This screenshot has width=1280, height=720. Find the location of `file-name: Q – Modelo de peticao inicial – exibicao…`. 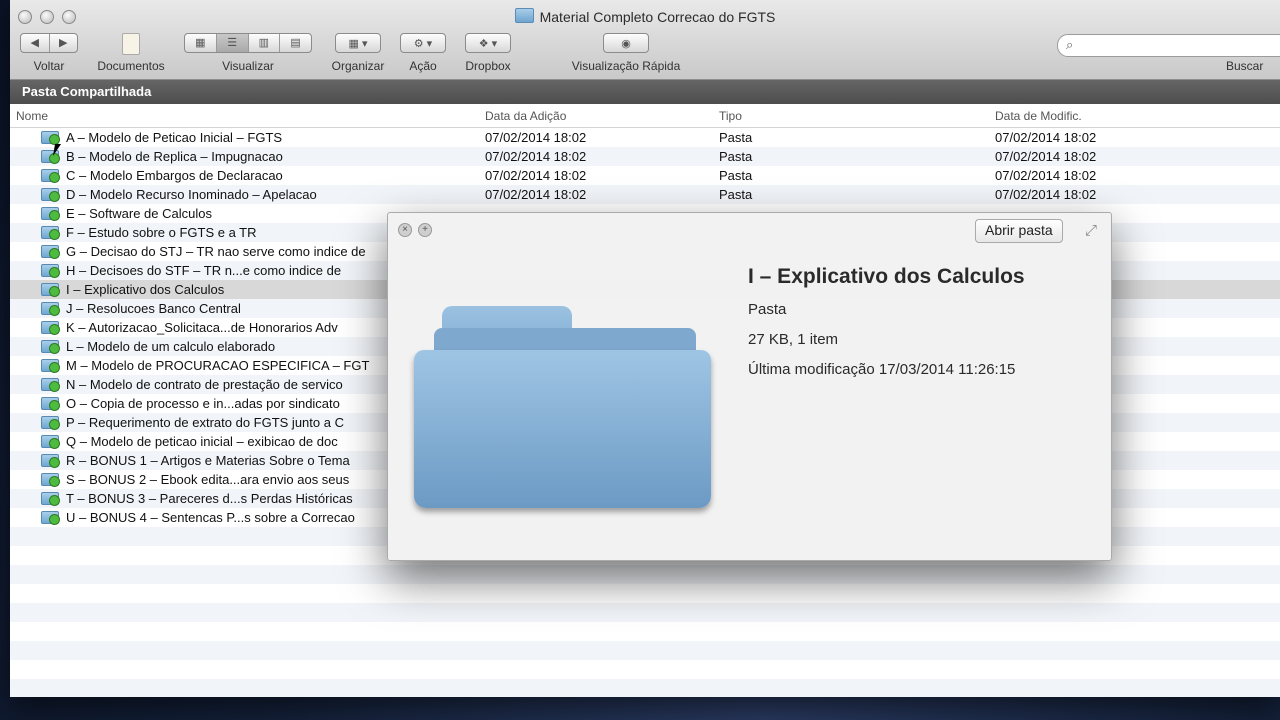

file-name: Q – Modelo de peticao inicial – exibicao… is located at coordinates (202, 441).